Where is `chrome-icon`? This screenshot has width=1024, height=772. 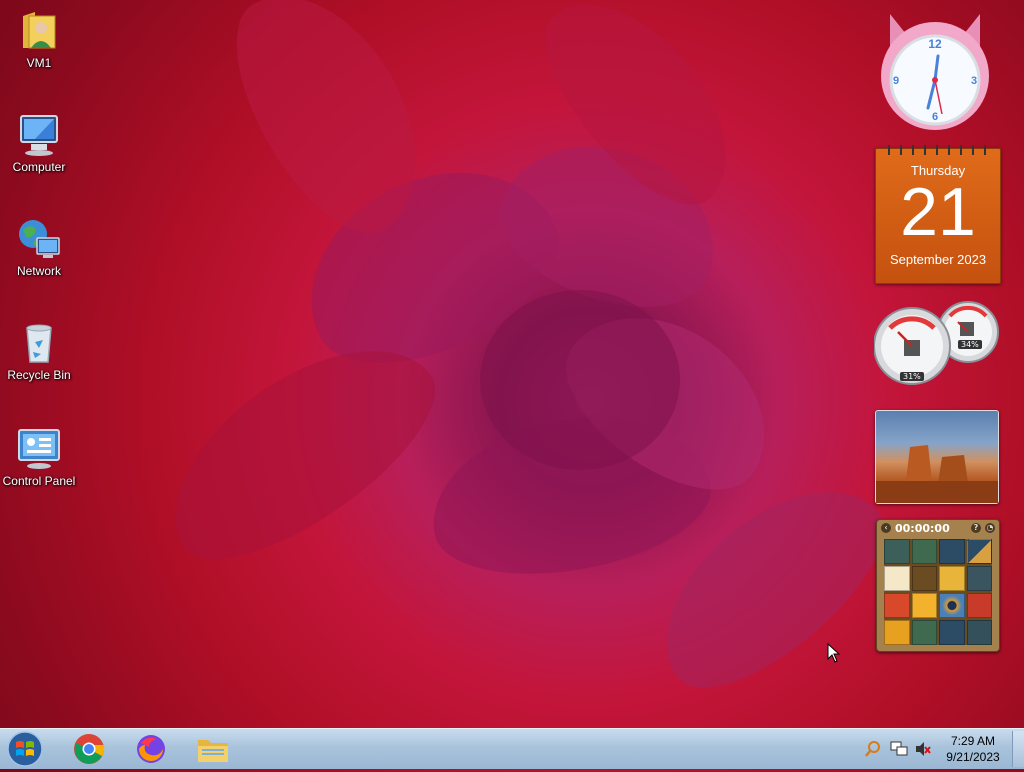
chrome-icon is located at coordinates (89, 749).